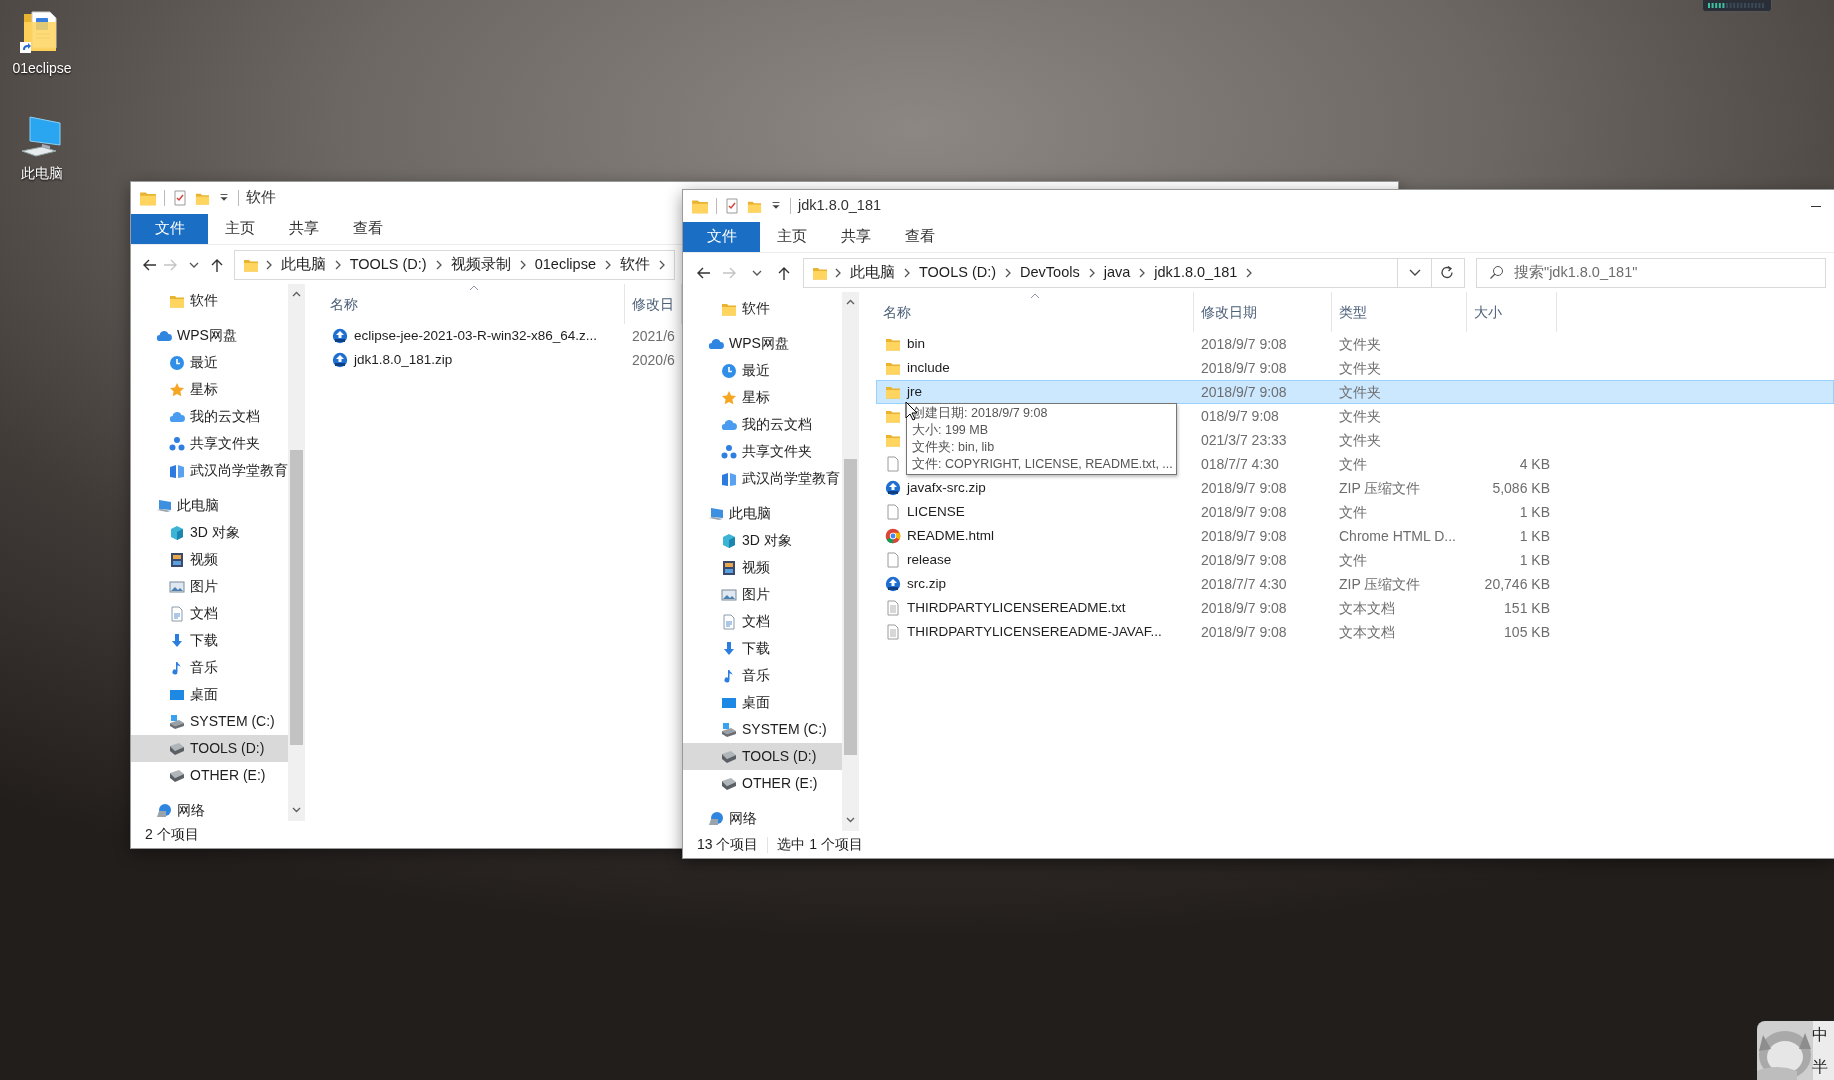 This screenshot has height=1080, width=1834. Describe the element at coordinates (893, 560) in the screenshot. I see `file-icon` at that location.